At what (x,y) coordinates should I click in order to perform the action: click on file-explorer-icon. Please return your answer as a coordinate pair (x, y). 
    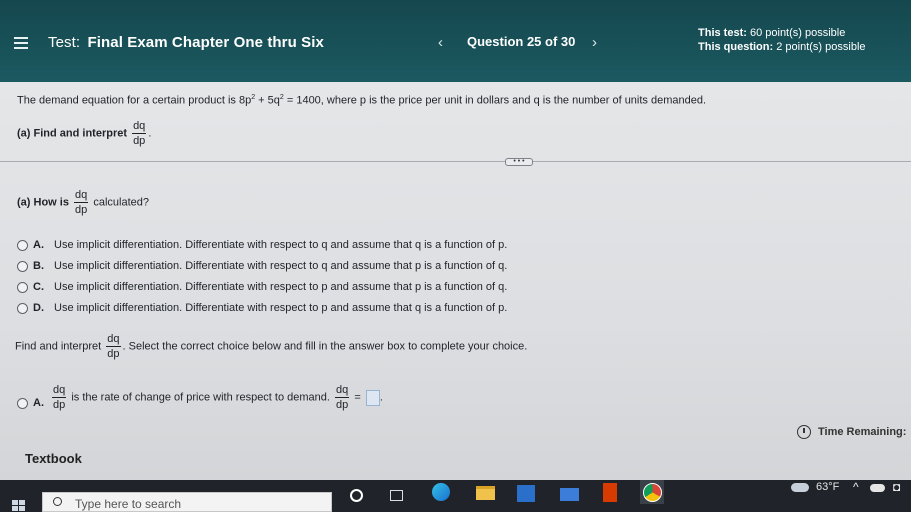
    Looking at the image, I should click on (485, 493).